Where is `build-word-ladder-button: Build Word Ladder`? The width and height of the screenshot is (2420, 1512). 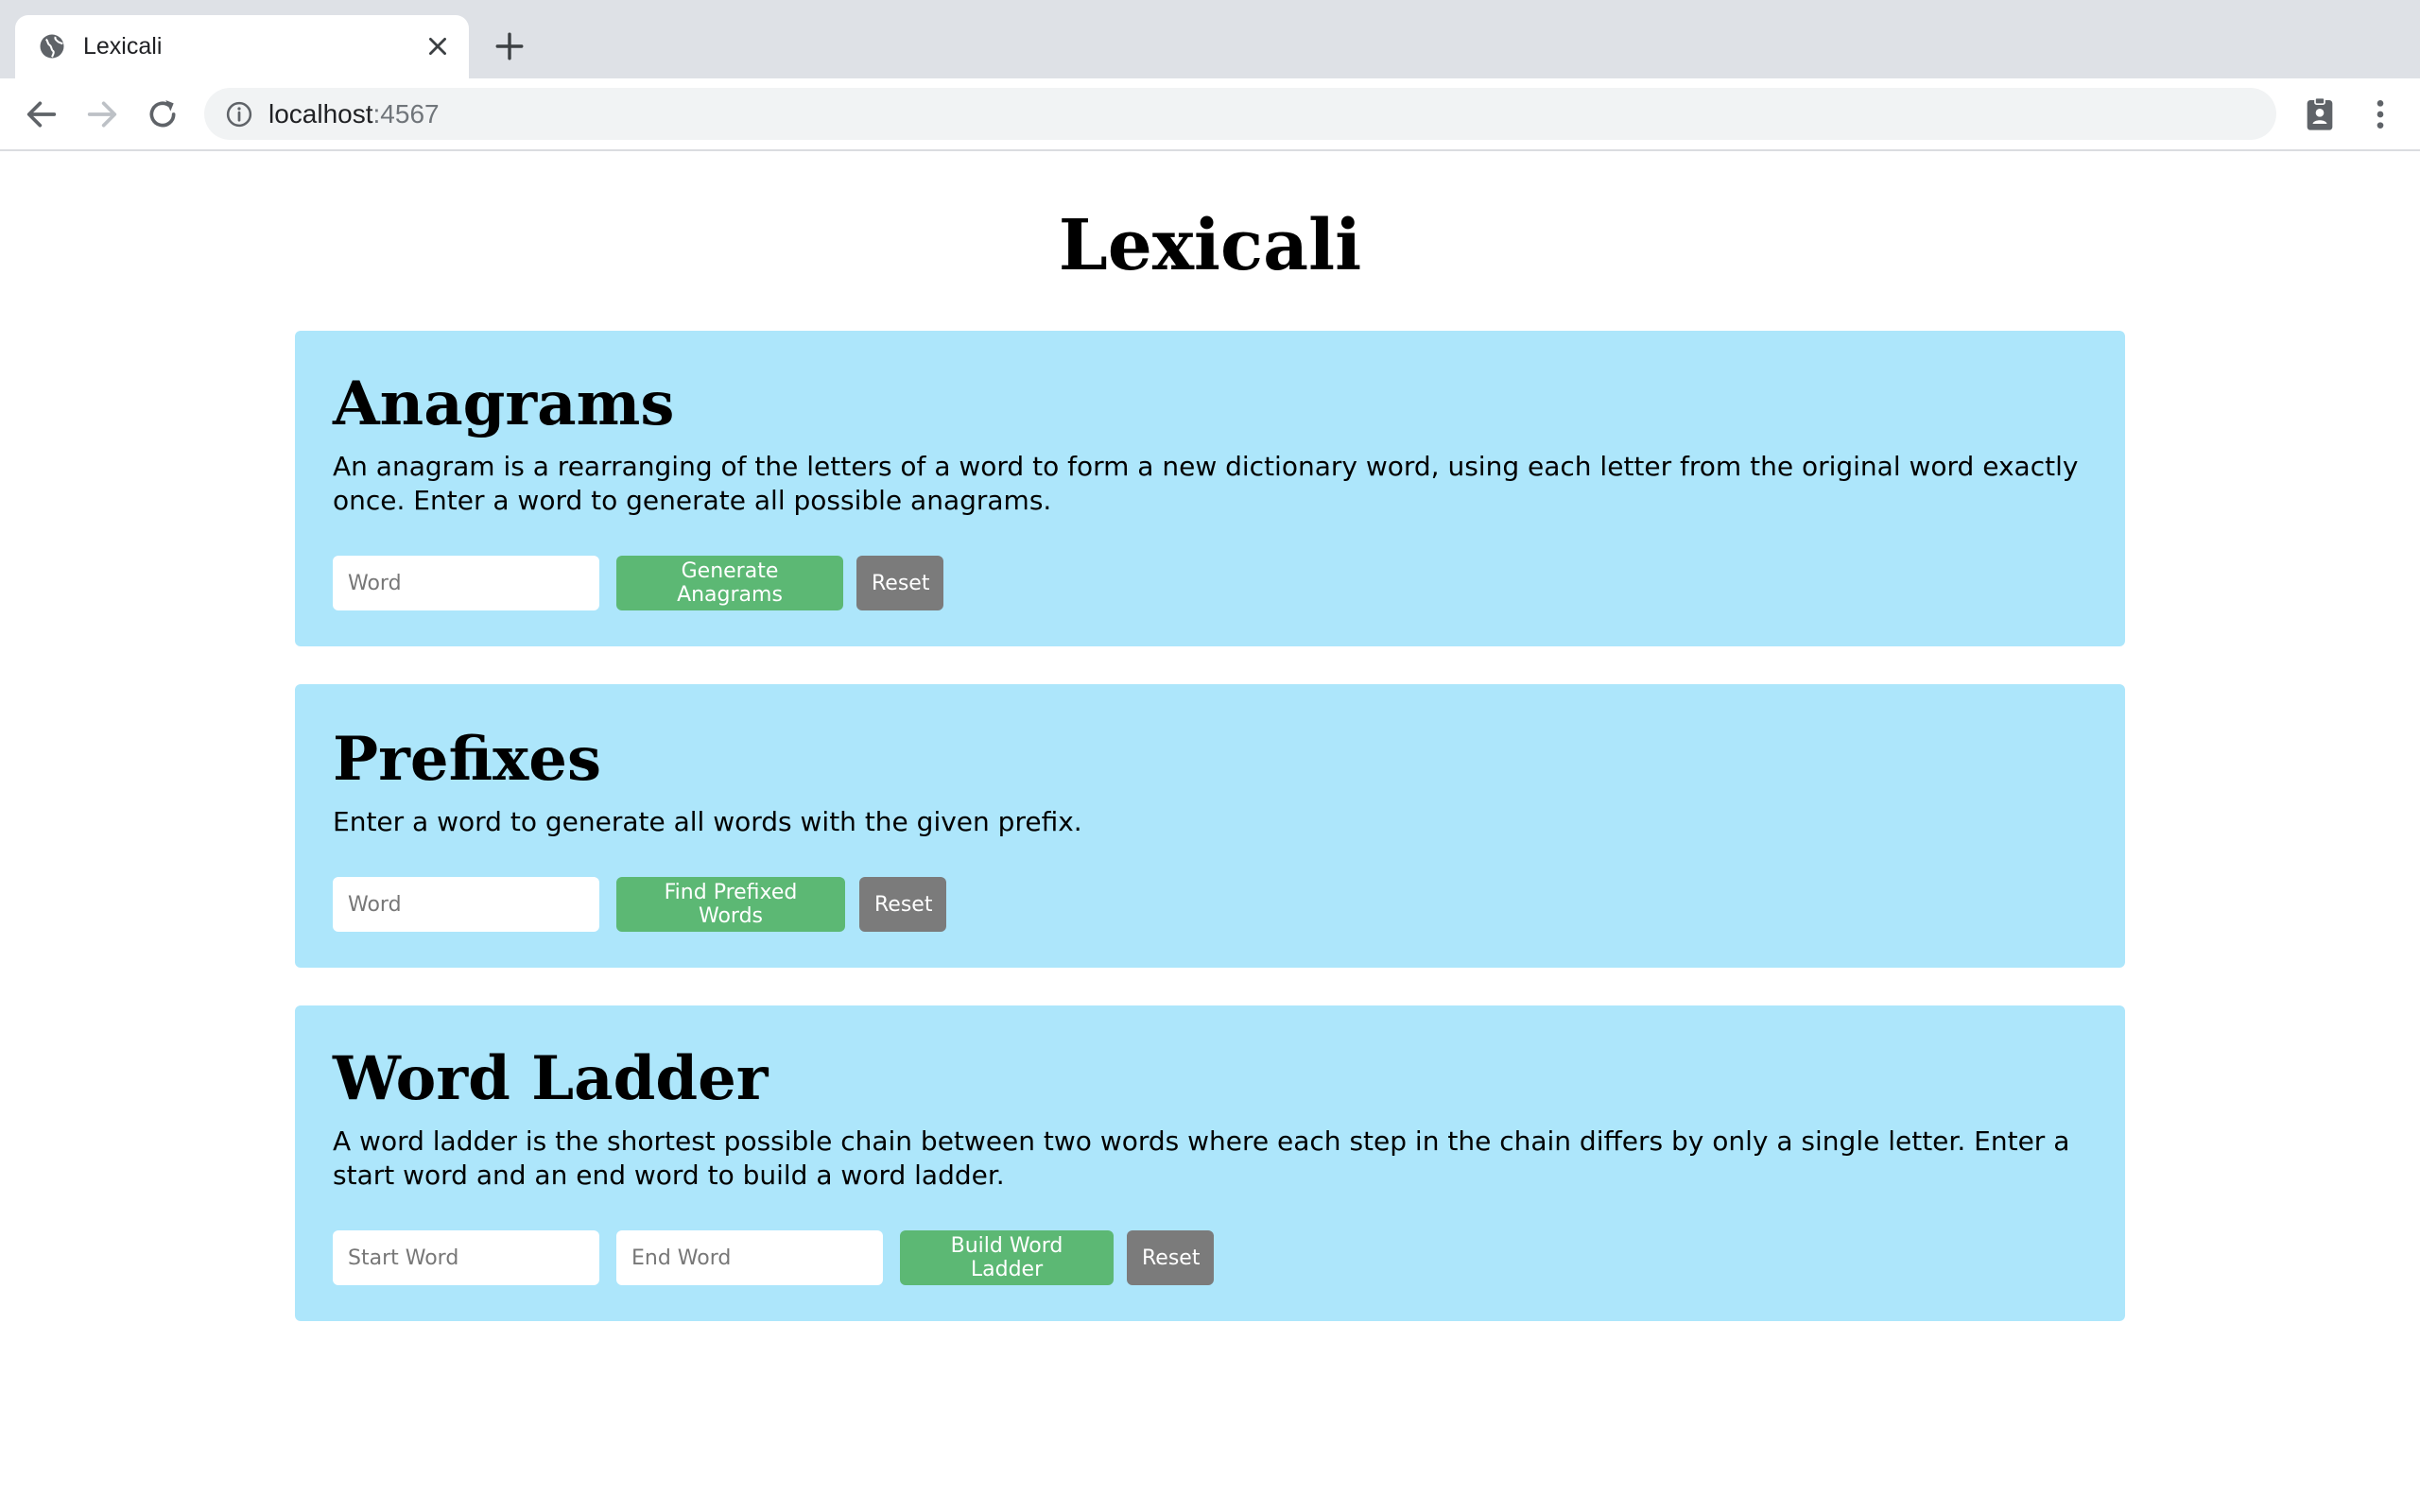 build-word-ladder-button: Build Word Ladder is located at coordinates (1007, 1257).